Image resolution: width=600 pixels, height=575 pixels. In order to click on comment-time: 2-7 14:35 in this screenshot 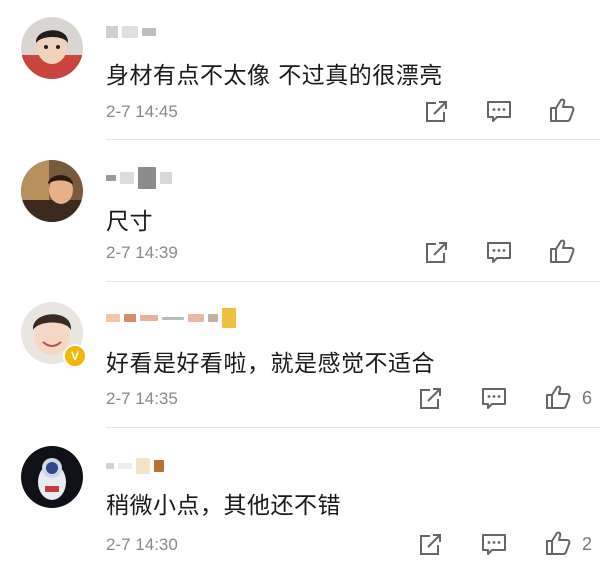, I will do `click(142, 398)`.